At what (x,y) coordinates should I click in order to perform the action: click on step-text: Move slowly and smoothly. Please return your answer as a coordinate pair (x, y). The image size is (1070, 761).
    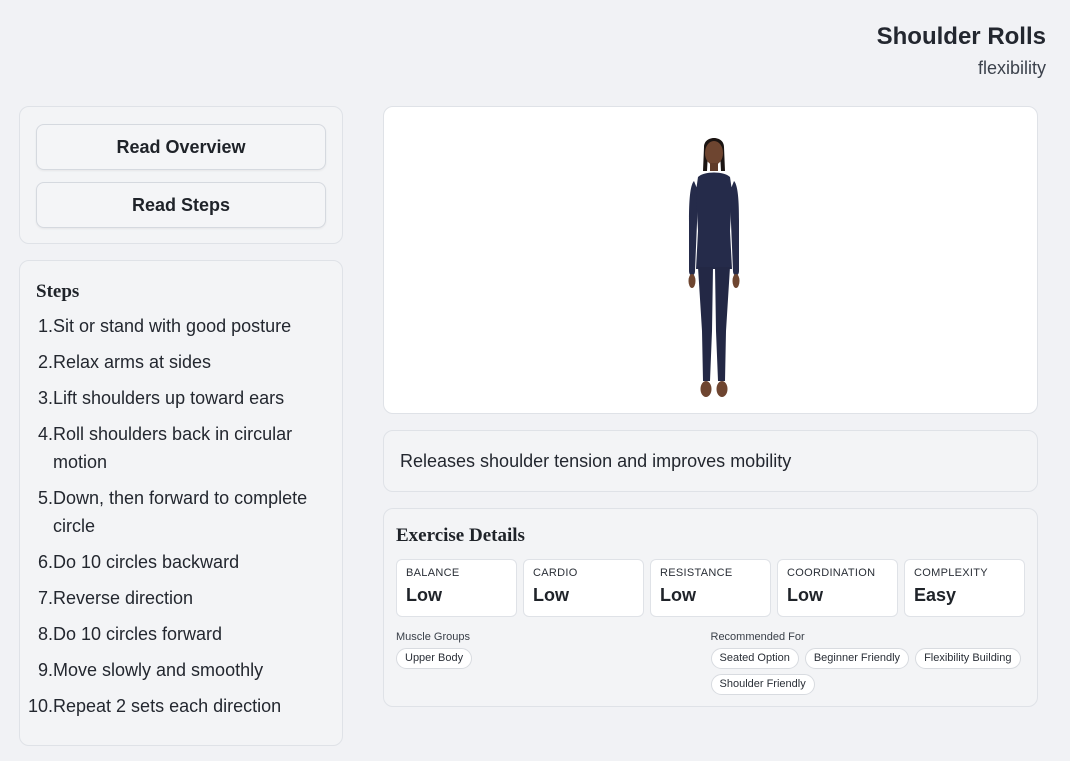
    Looking at the image, I should click on (158, 670).